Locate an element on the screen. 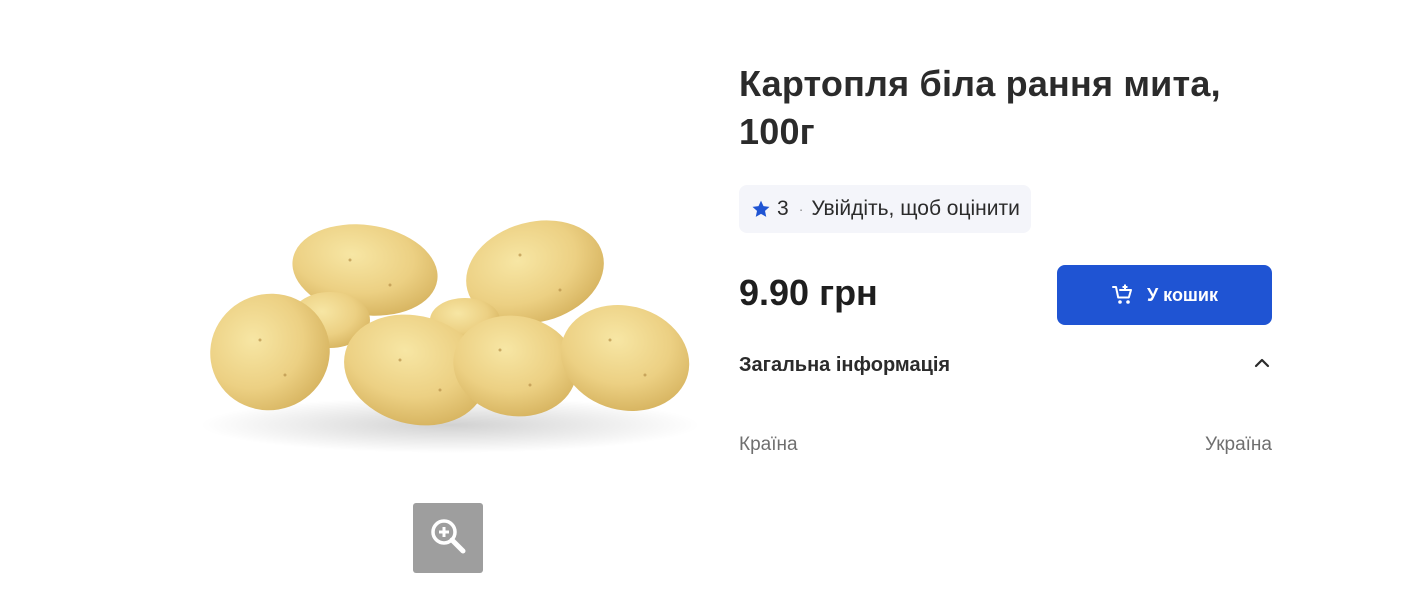  add-to-cart-label: У кошик is located at coordinates (1182, 294).